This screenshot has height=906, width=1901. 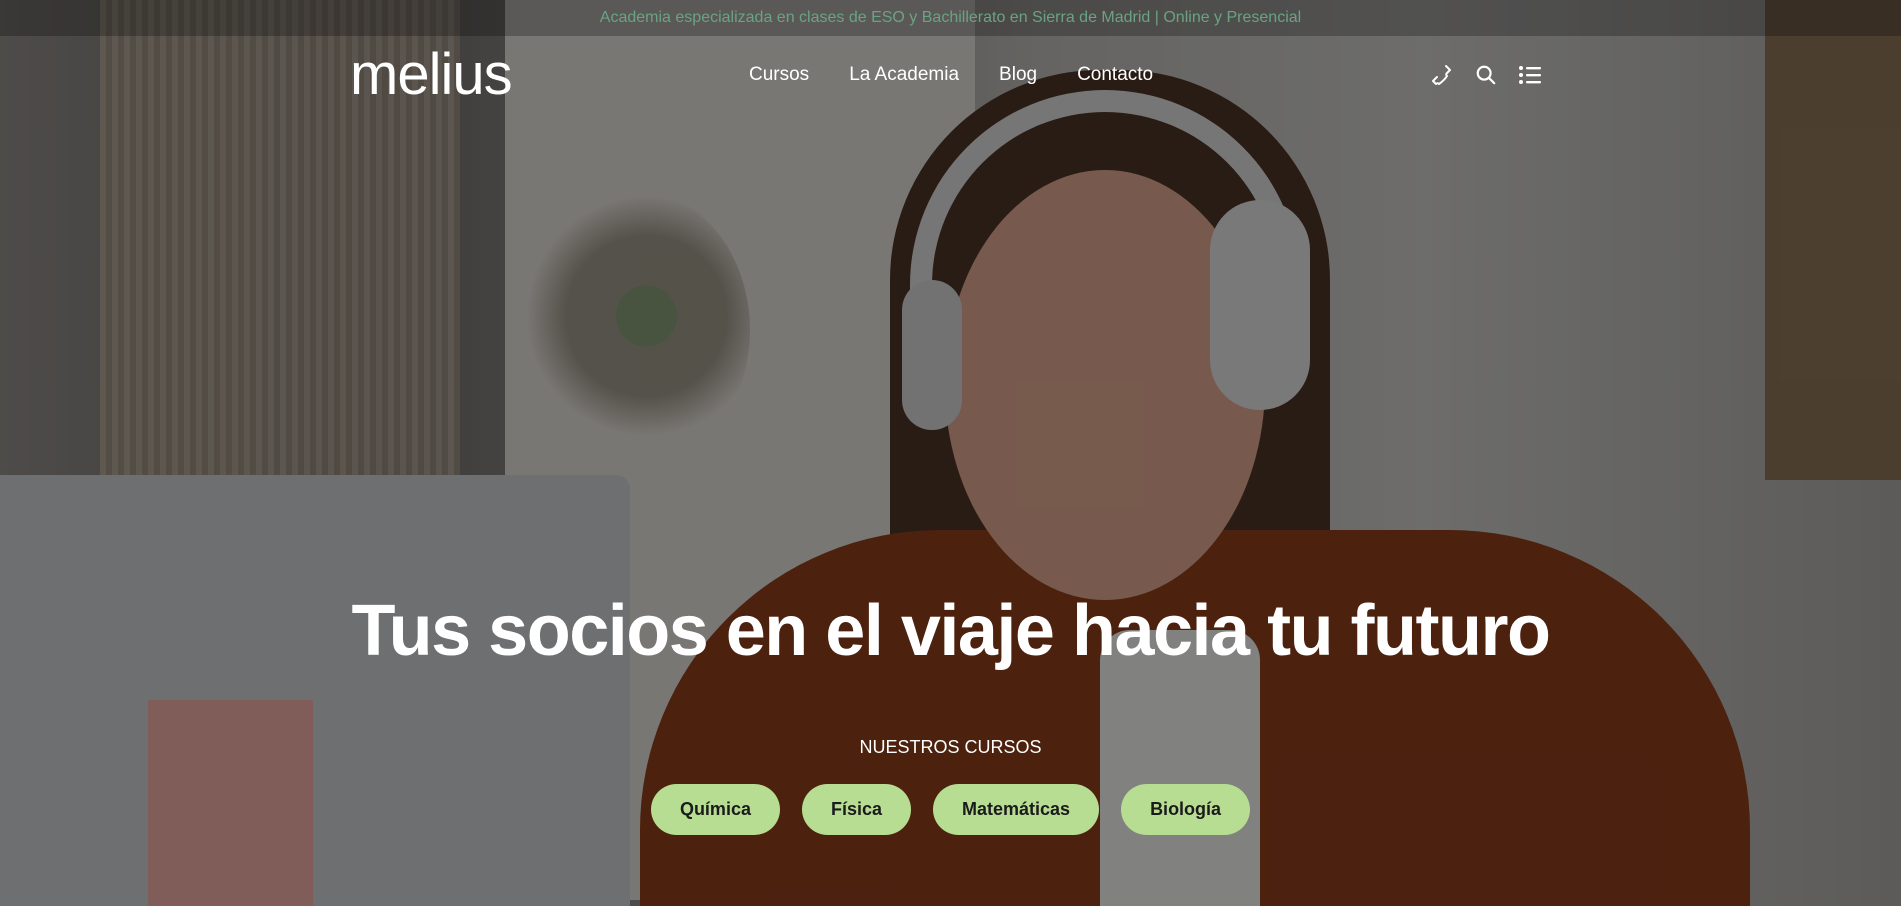 What do you see at coordinates (431, 75) in the screenshot?
I see `site-logo: melius` at bounding box center [431, 75].